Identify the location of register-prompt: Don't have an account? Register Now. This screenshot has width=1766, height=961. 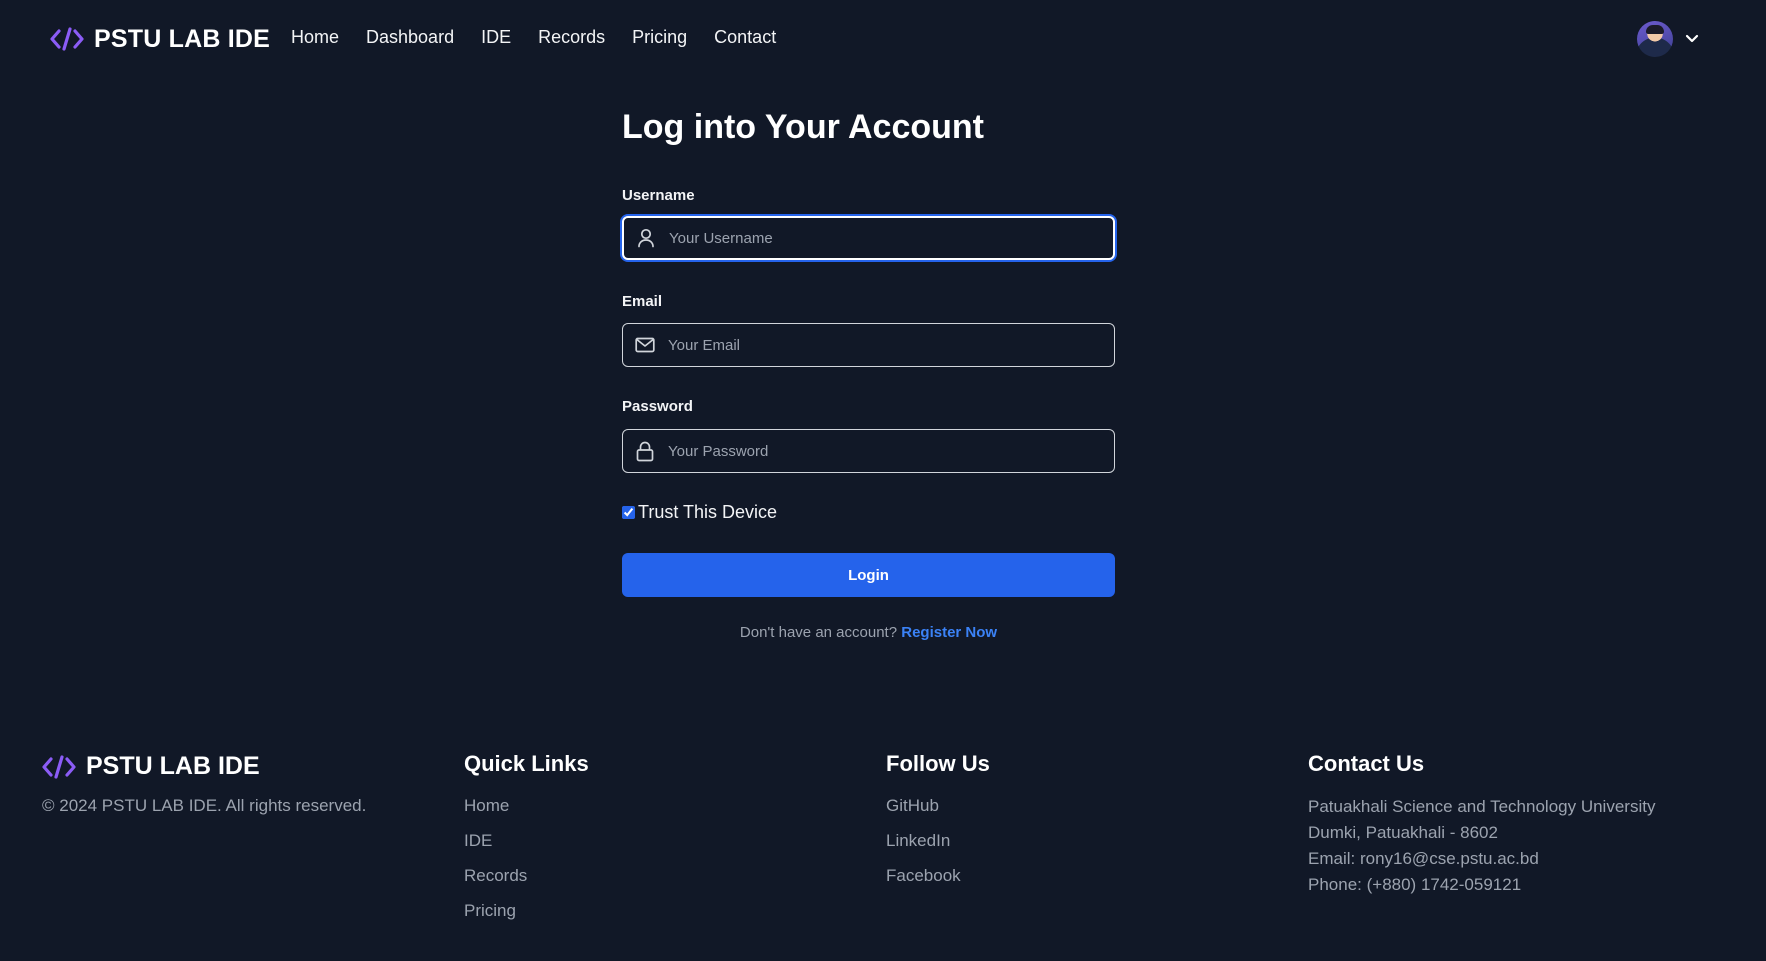
(868, 632).